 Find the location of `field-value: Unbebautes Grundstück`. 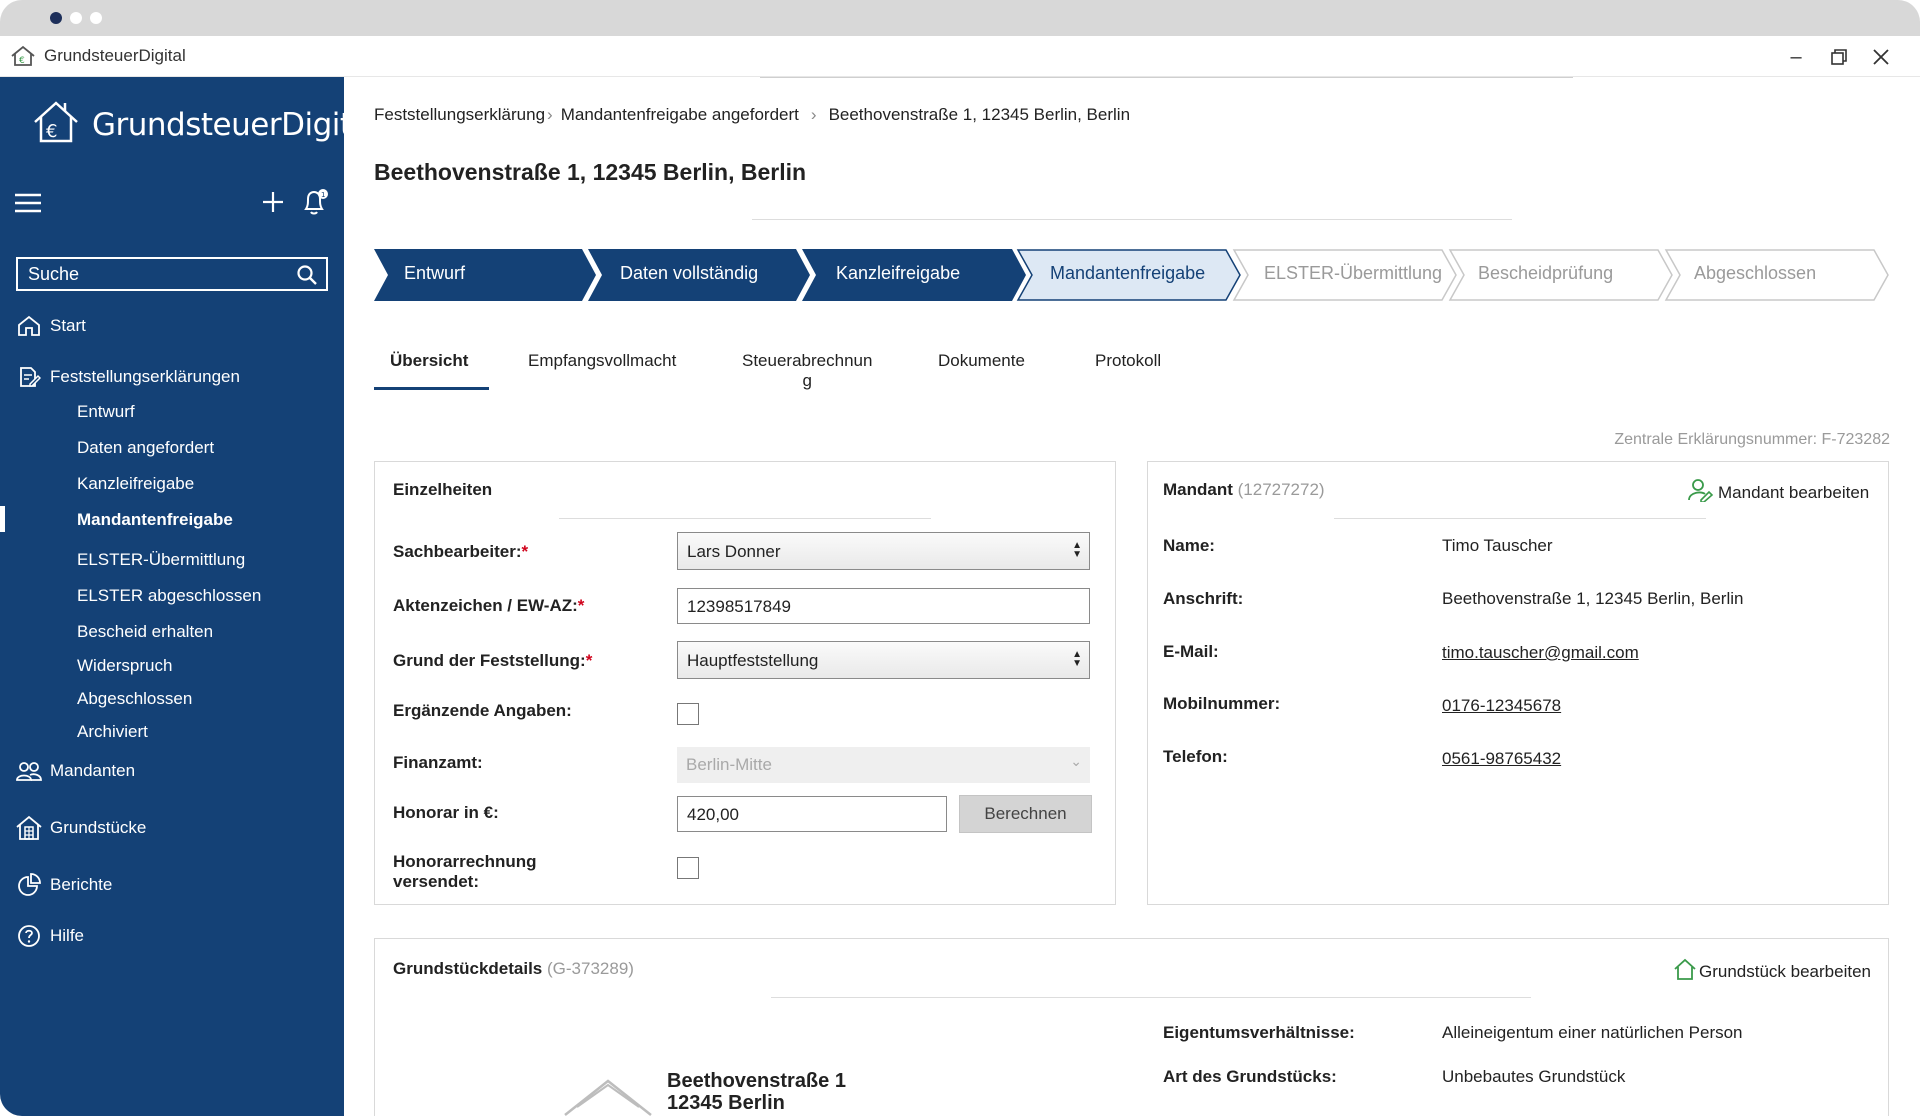

field-value: Unbebautes Grundstück is located at coordinates (1534, 1076).